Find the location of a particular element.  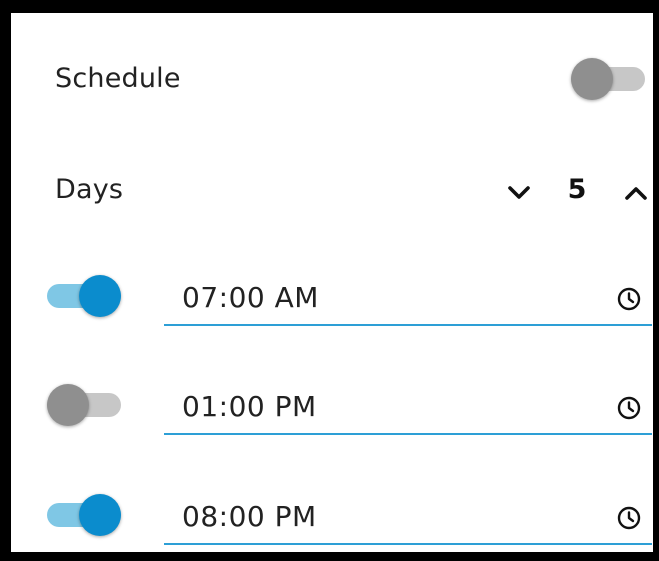

schedule-toggle is located at coordinates (608, 79).